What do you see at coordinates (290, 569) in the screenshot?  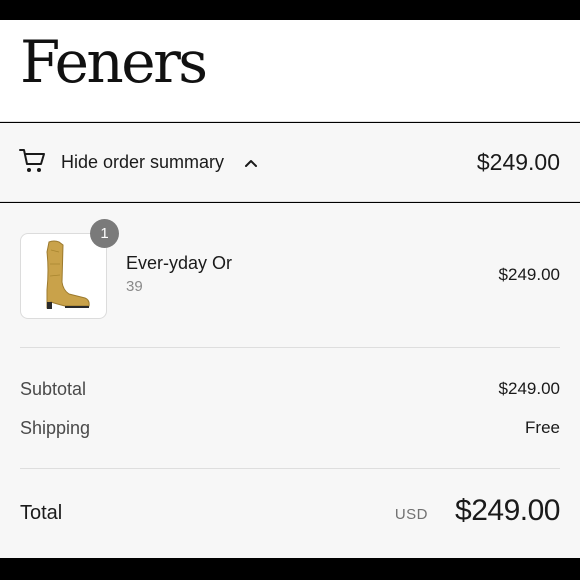 I see `bottom-frame` at bounding box center [290, 569].